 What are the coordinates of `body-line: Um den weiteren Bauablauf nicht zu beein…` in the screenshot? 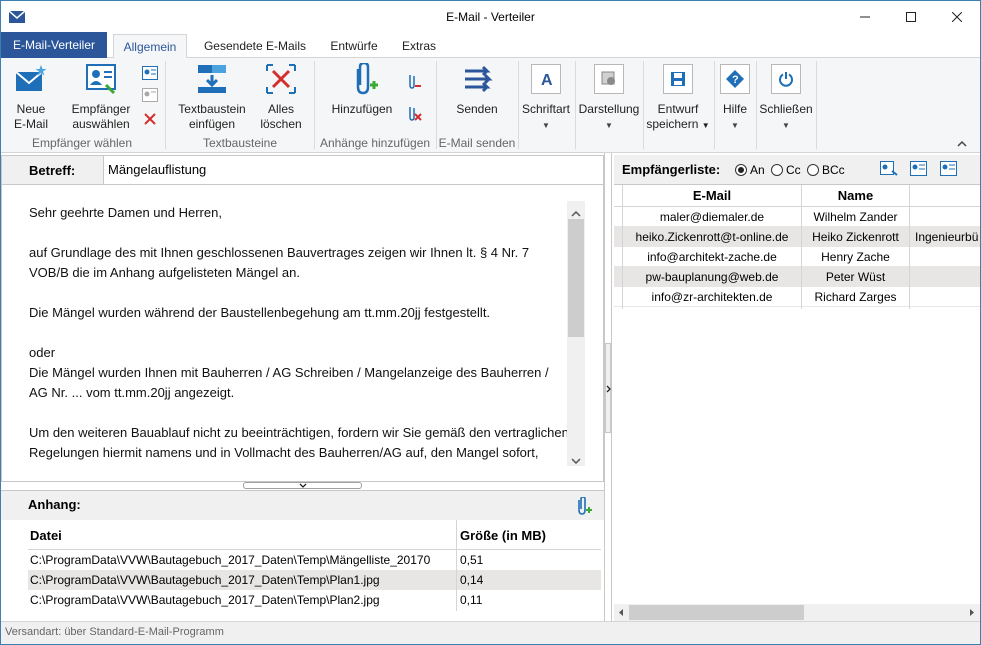 It's located at (299, 442).